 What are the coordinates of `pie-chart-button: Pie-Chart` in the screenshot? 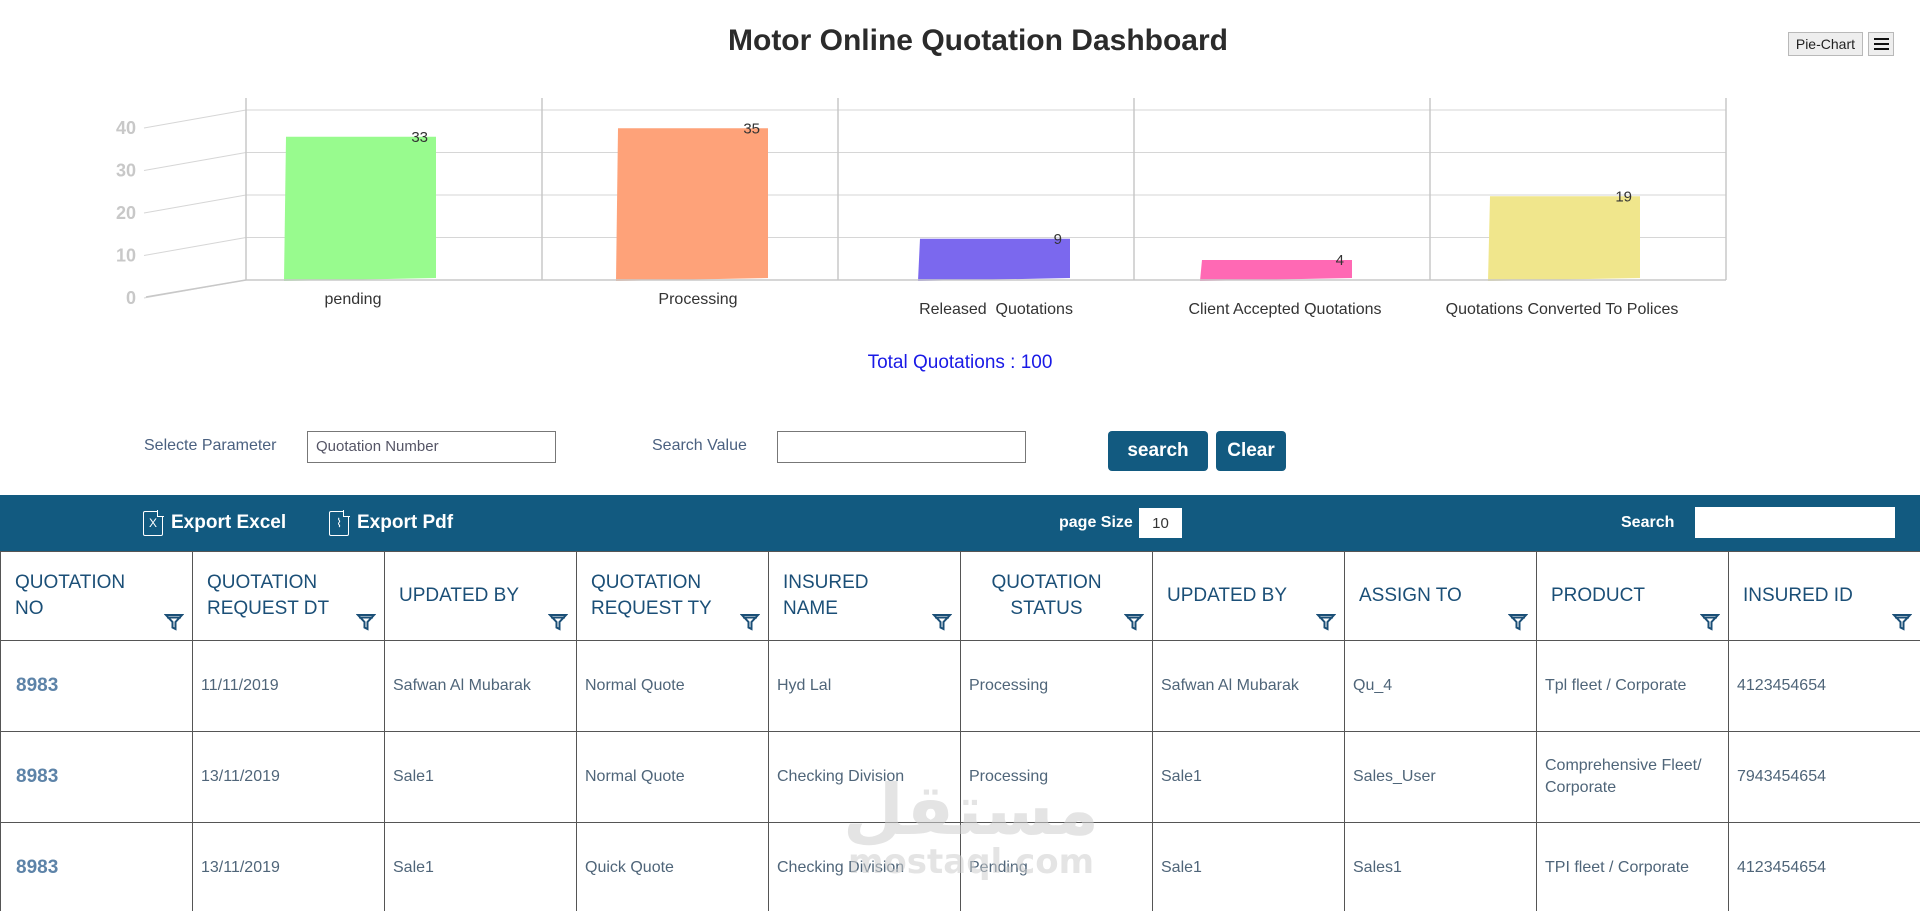 It's located at (1825, 44).